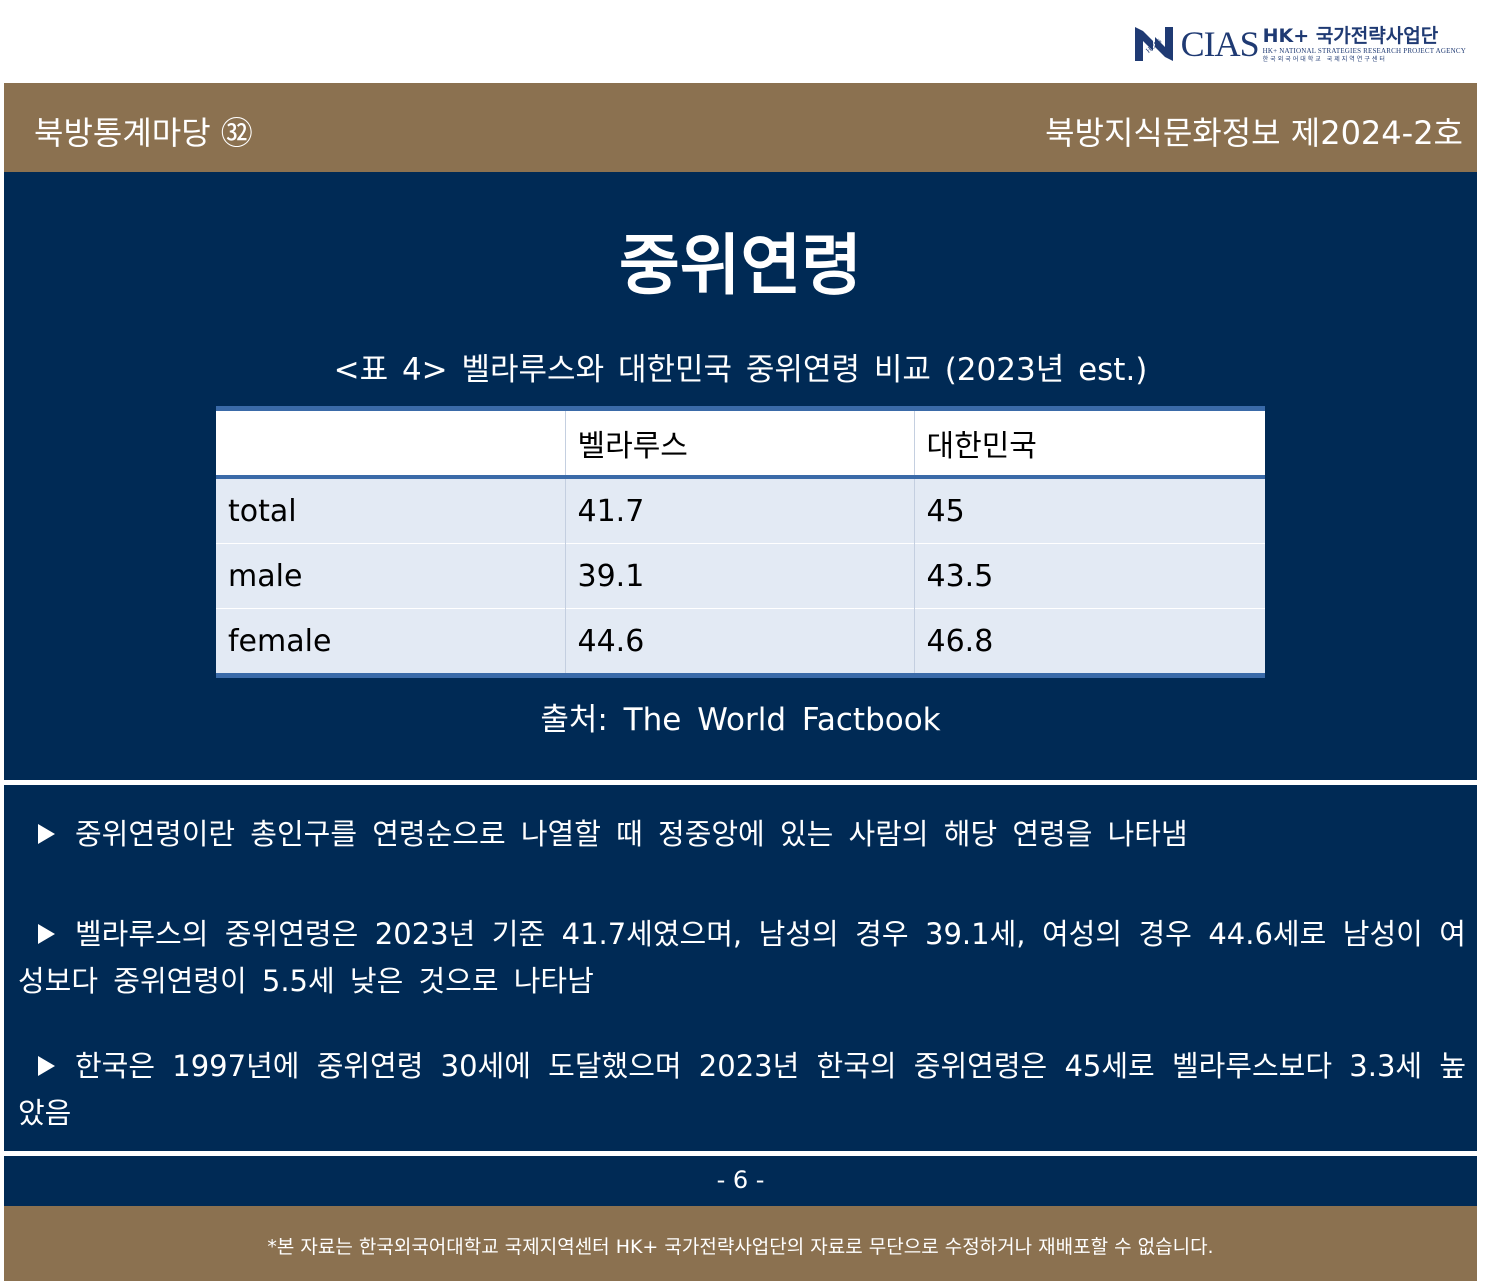  I want to click on page-number: - 6 -, so click(740, 1180).